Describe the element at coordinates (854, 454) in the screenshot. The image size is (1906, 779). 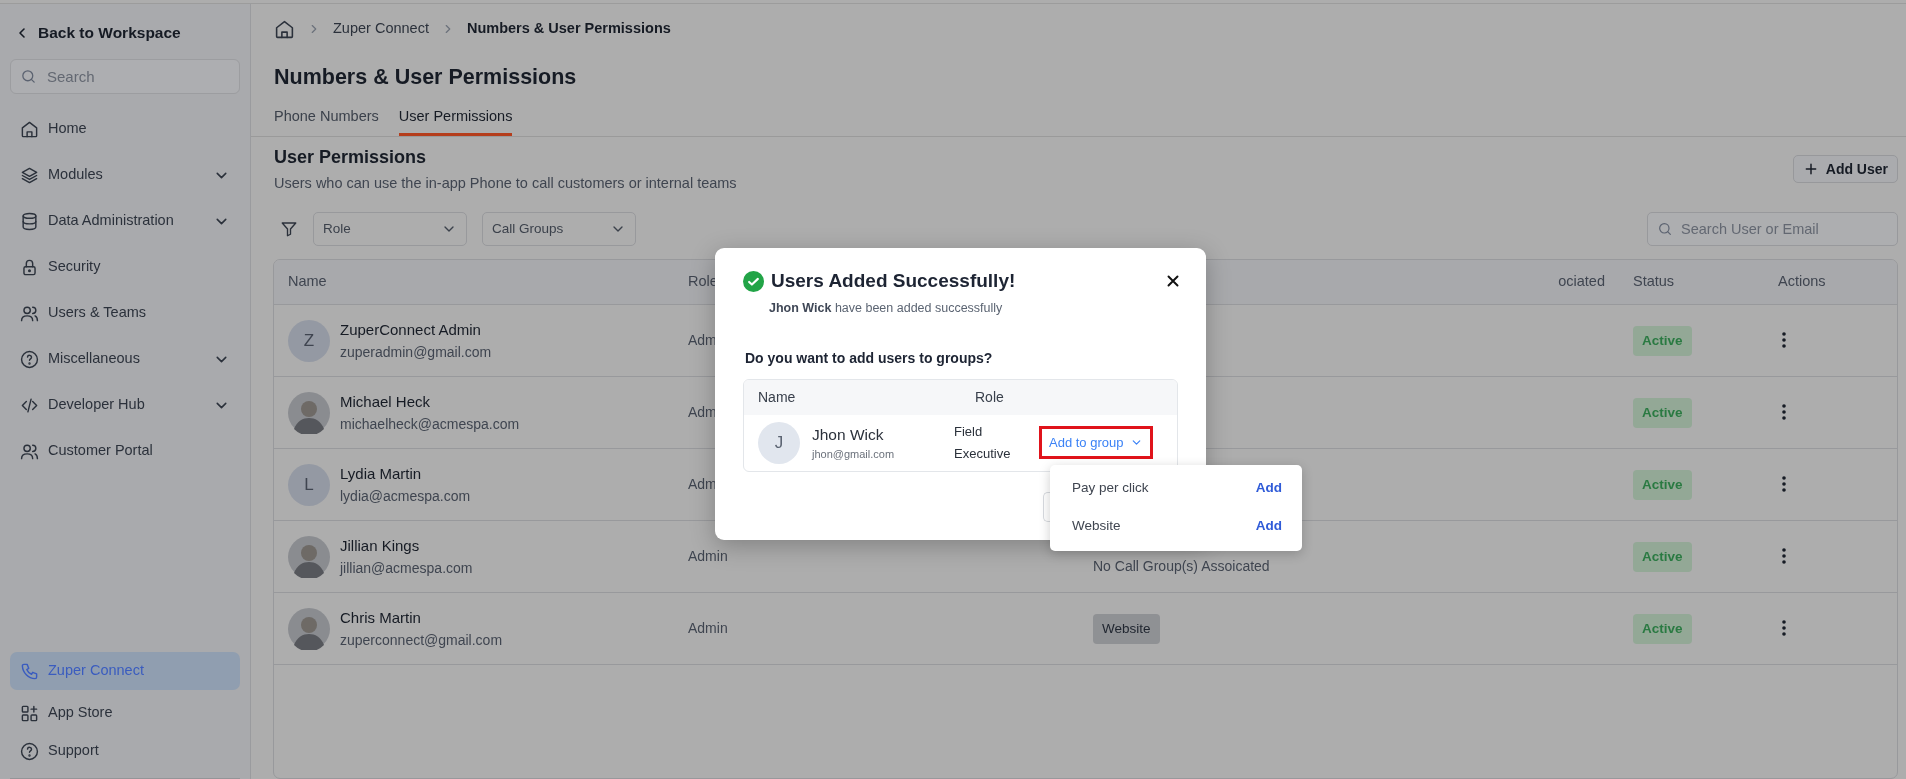
I see `user-email: jhon@gmail.com` at that location.